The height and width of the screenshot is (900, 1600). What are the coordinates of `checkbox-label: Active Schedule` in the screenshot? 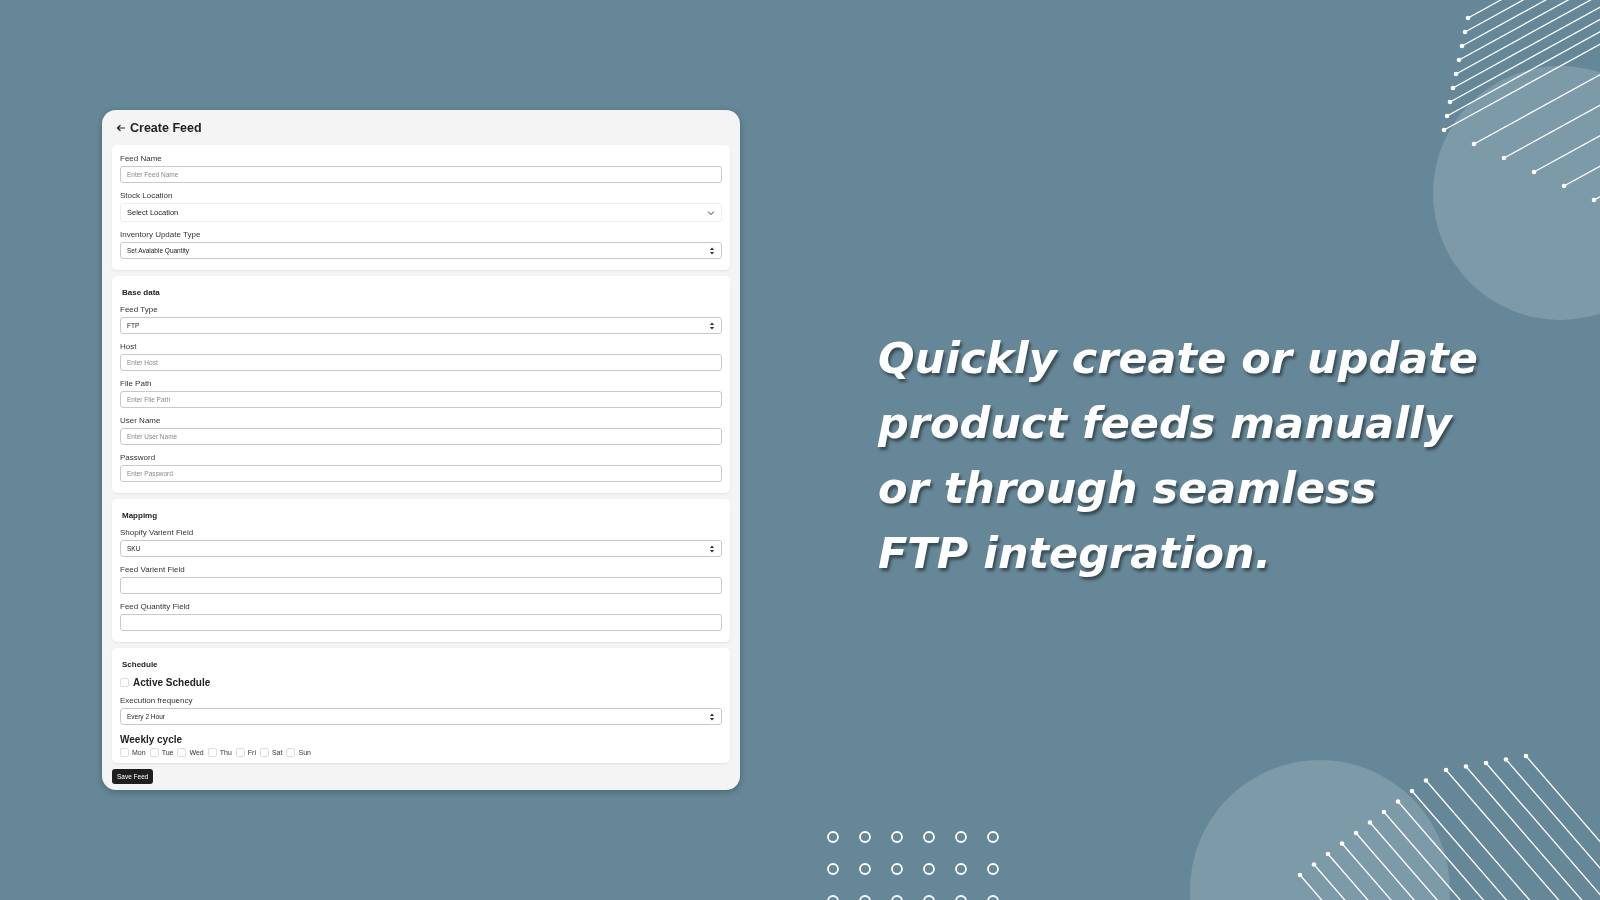 It's located at (172, 682).